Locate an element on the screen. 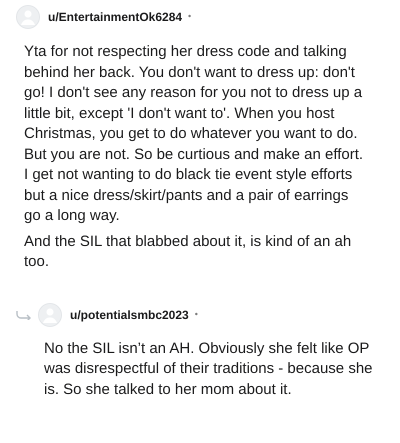 This screenshot has height=443, width=400. username: u/potentialsmbc2023 is located at coordinates (129, 315).